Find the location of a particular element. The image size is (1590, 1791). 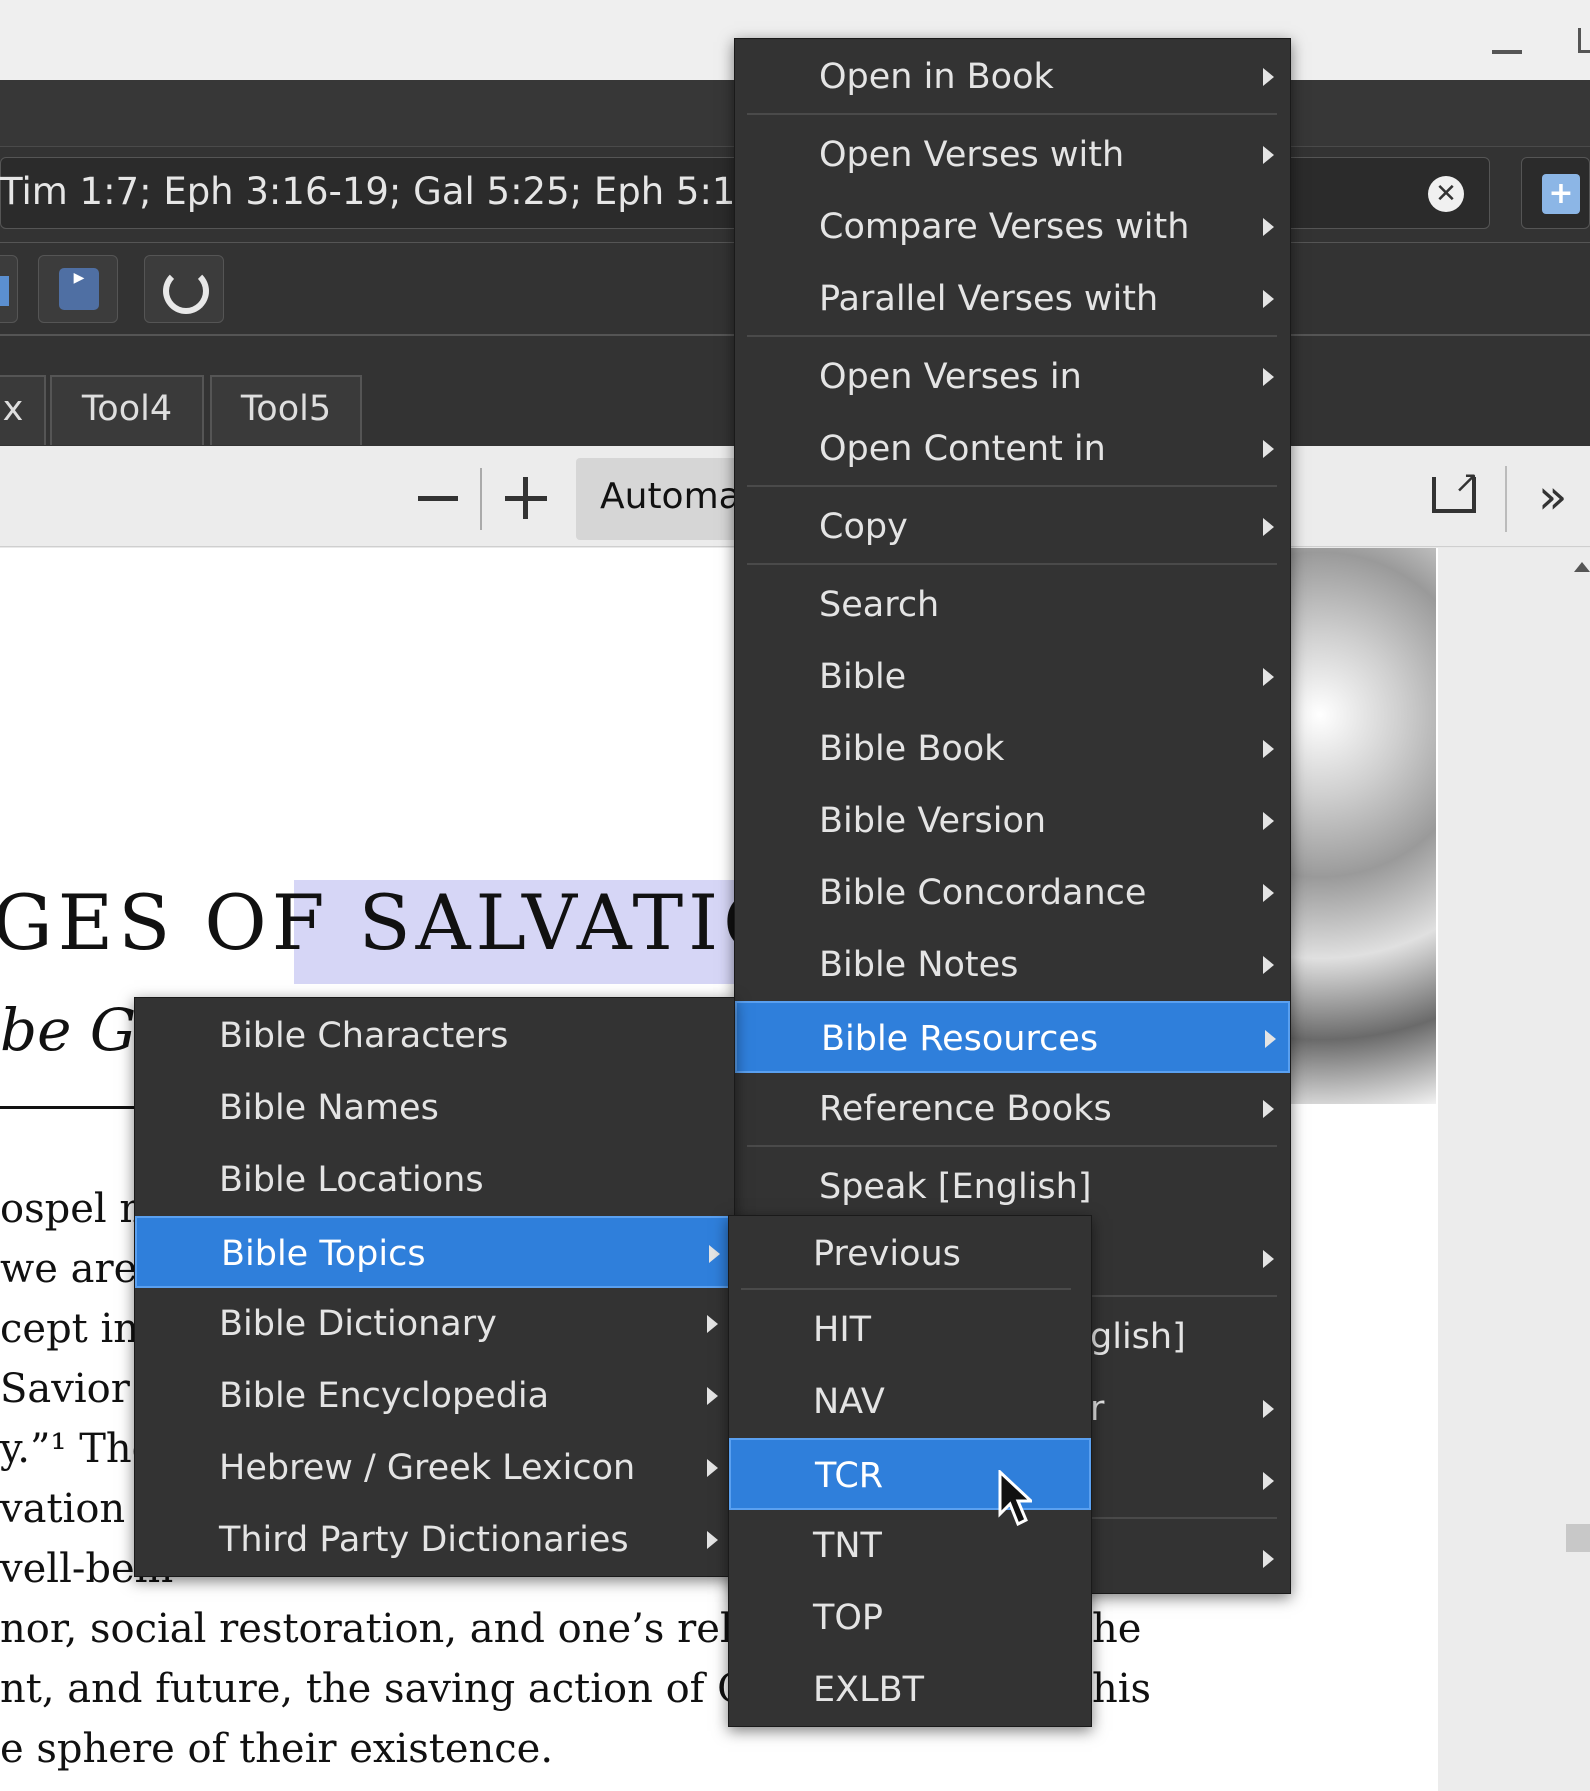

menu-item-open-in-book: Open in Book is located at coordinates (1012, 77).